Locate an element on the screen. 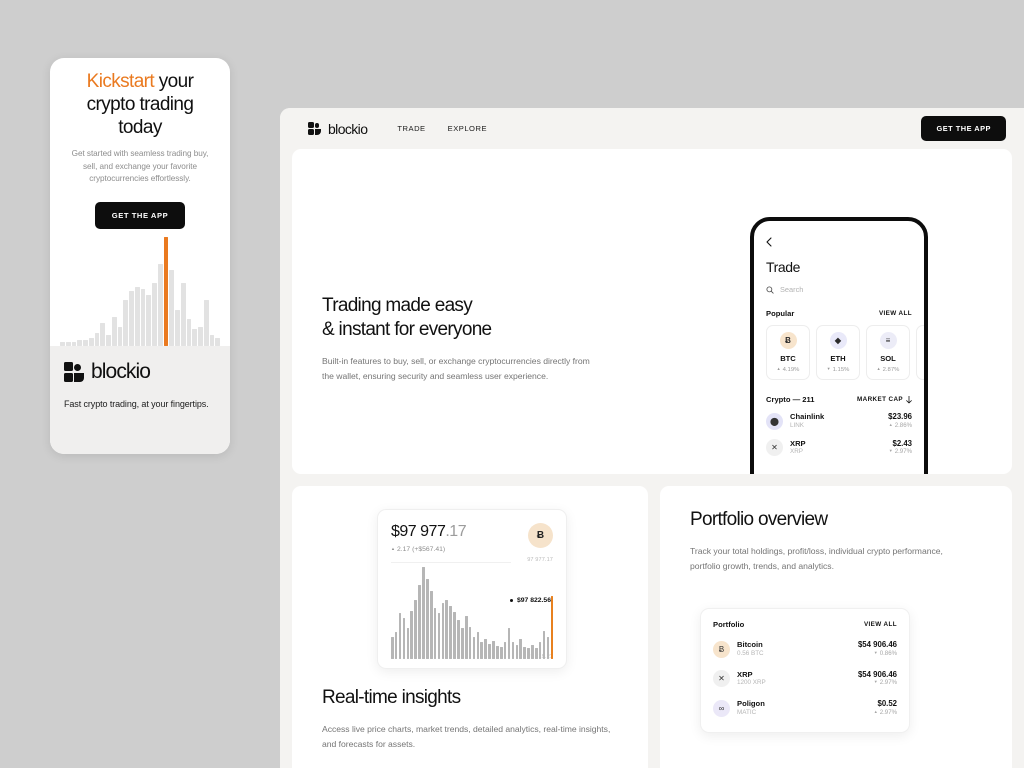 This screenshot has width=1024, height=768. header-brand: blockio is located at coordinates (338, 128).